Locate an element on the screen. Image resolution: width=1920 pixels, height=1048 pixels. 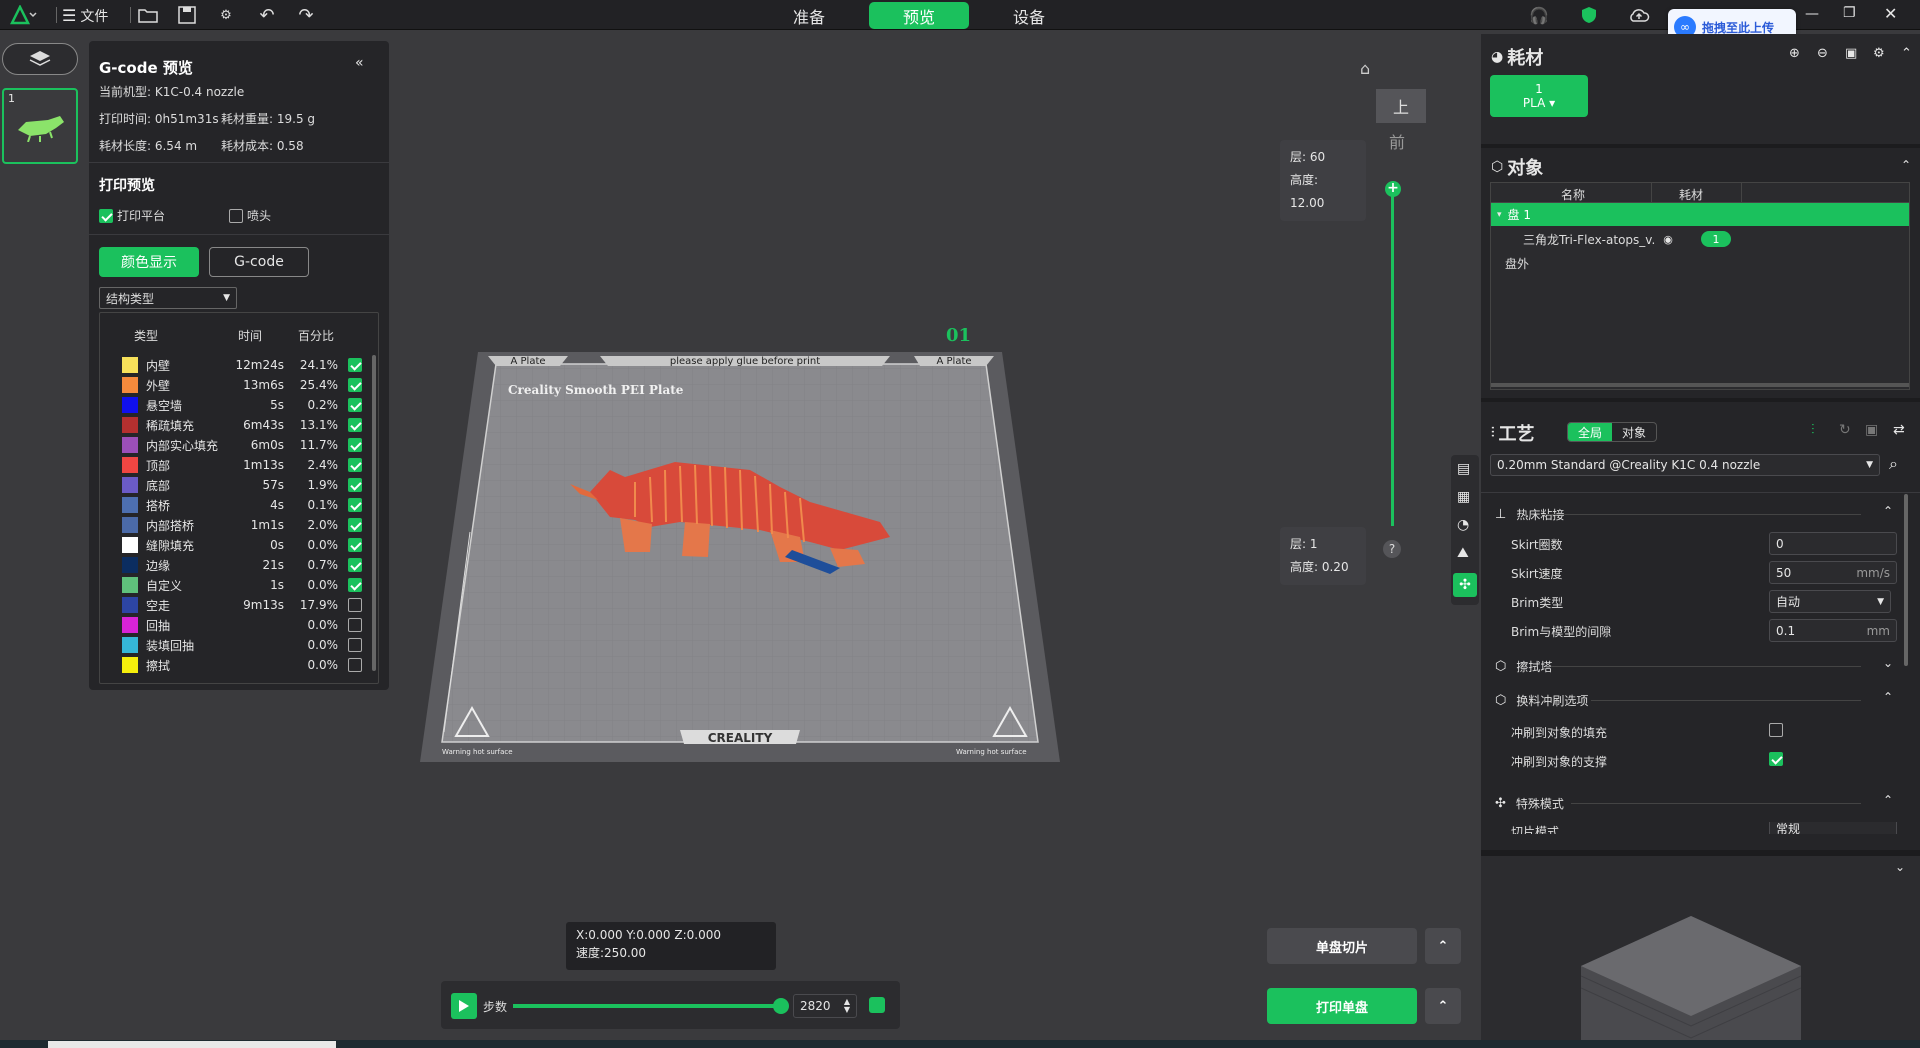
settings-gear-icon: ⚙ is located at coordinates (226, 15).